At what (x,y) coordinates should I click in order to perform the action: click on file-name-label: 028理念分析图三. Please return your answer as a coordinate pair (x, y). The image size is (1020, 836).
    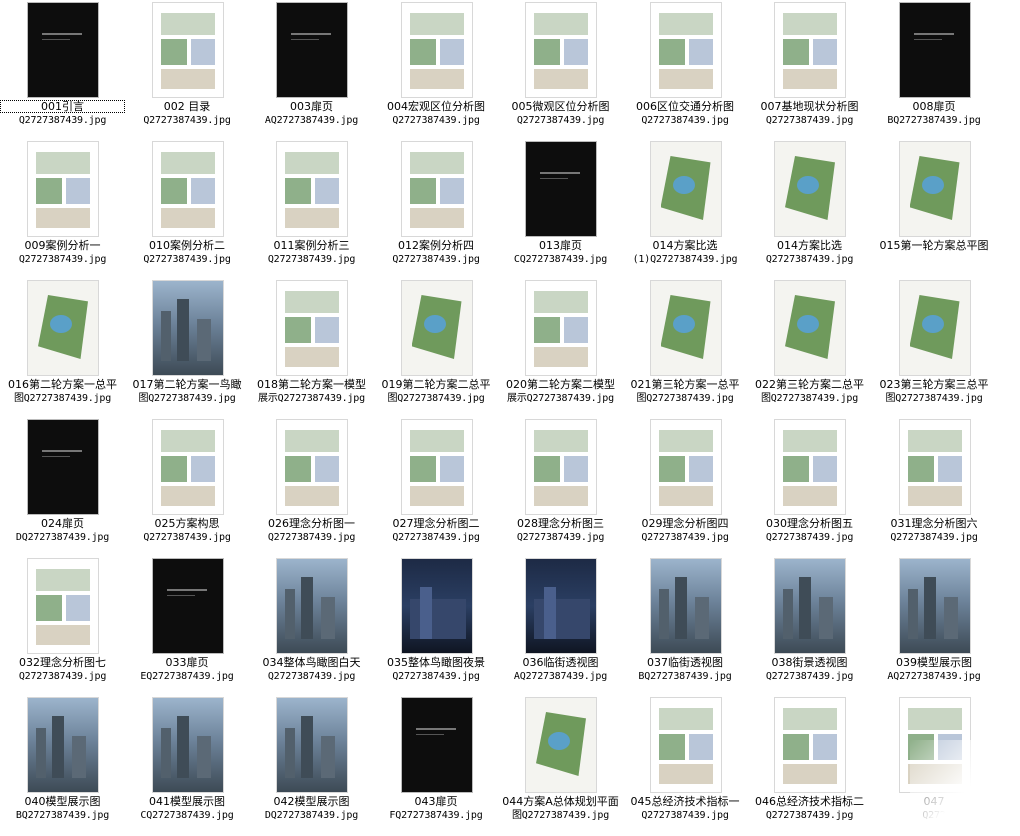
    Looking at the image, I should click on (560, 523).